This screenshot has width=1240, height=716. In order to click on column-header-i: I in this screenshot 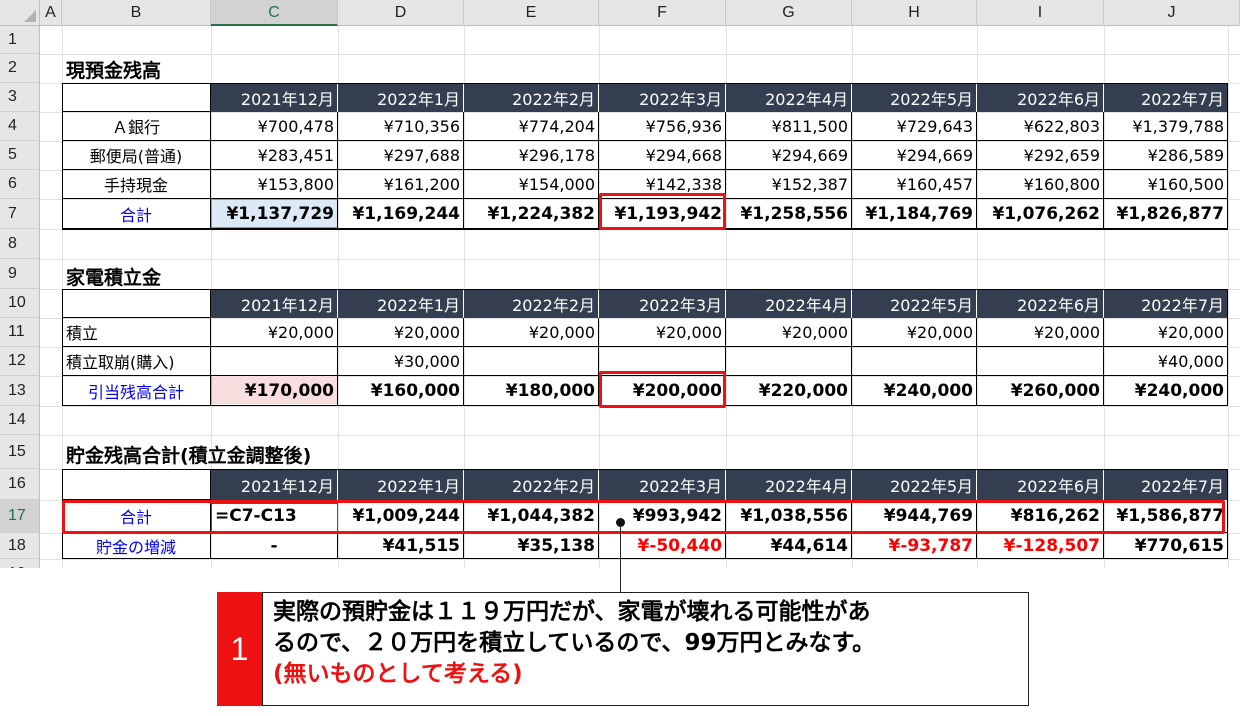, I will do `click(1040, 13)`.